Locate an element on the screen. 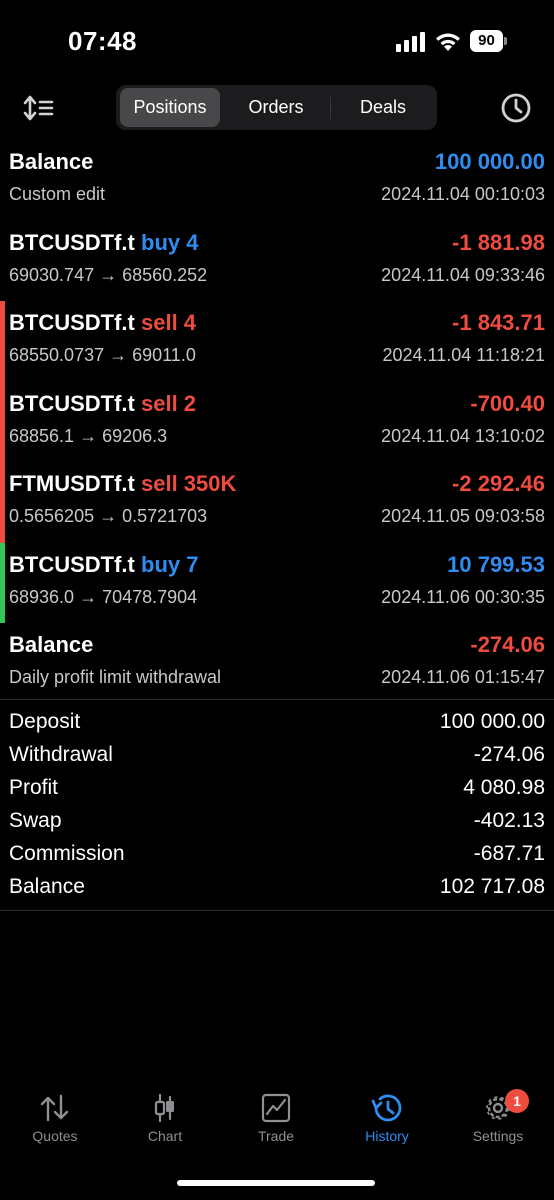 The image size is (554, 1200). item-amount: -274.06 is located at coordinates (507, 644).